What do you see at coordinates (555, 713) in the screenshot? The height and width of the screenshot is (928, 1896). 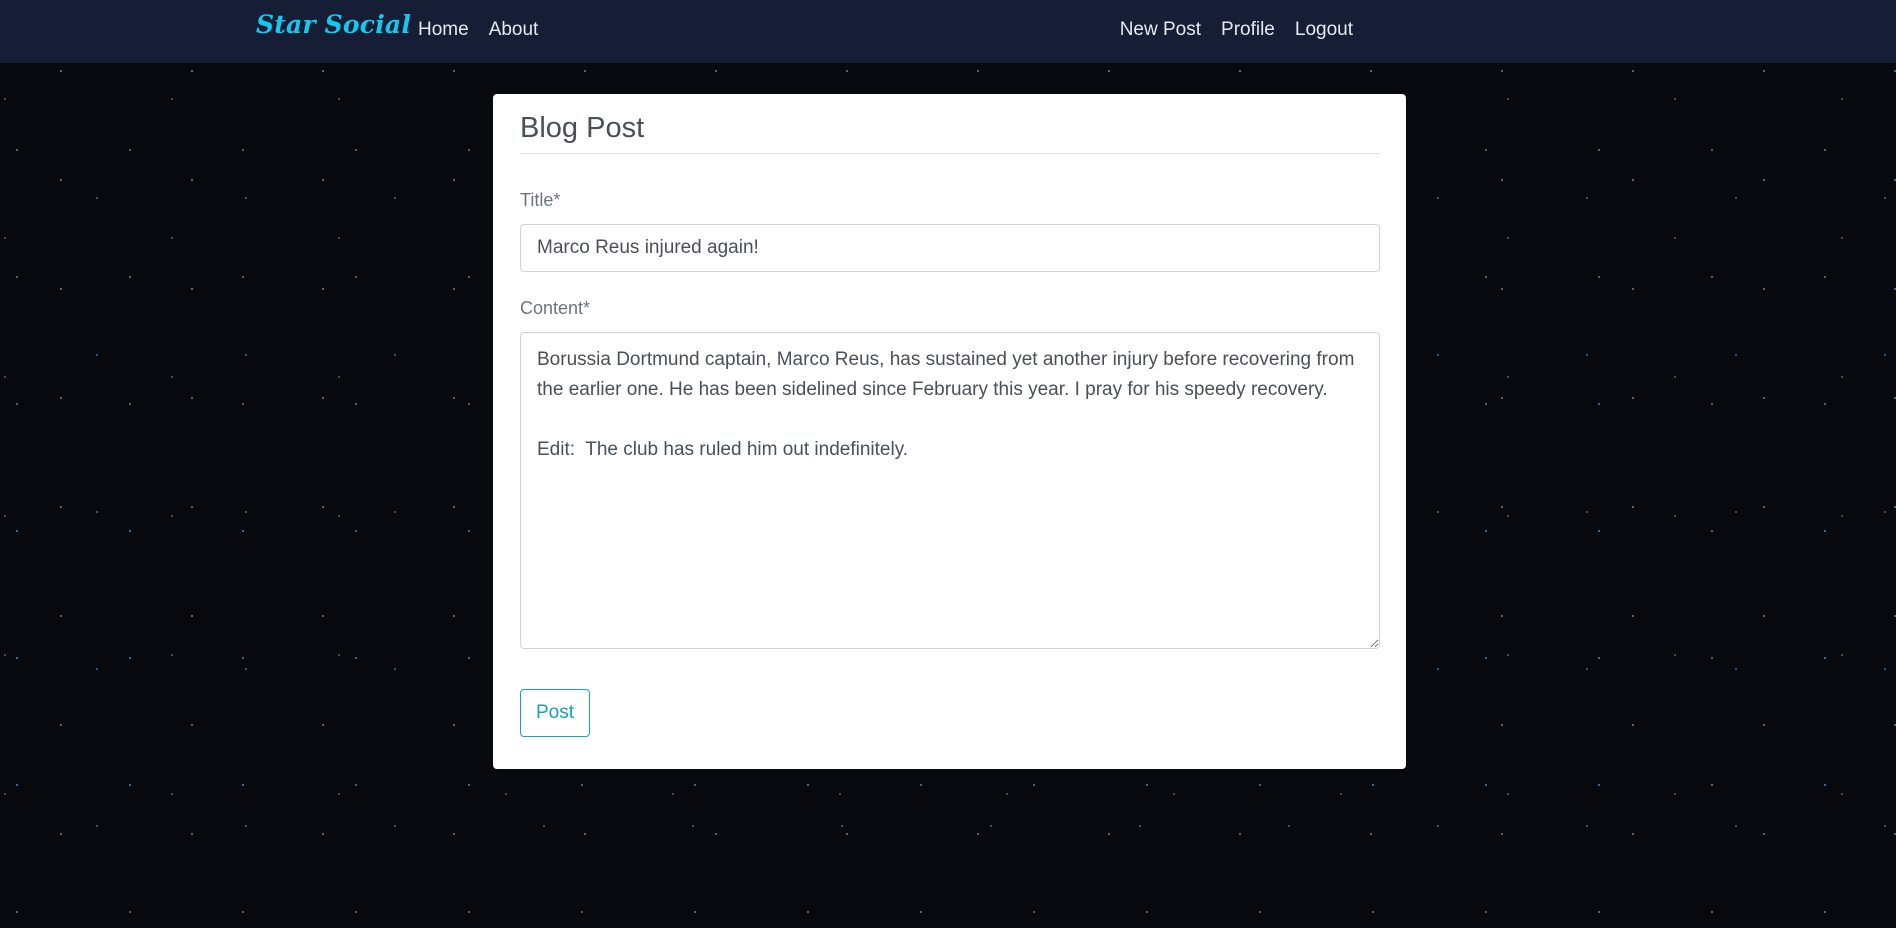 I see `post-button: Post` at bounding box center [555, 713].